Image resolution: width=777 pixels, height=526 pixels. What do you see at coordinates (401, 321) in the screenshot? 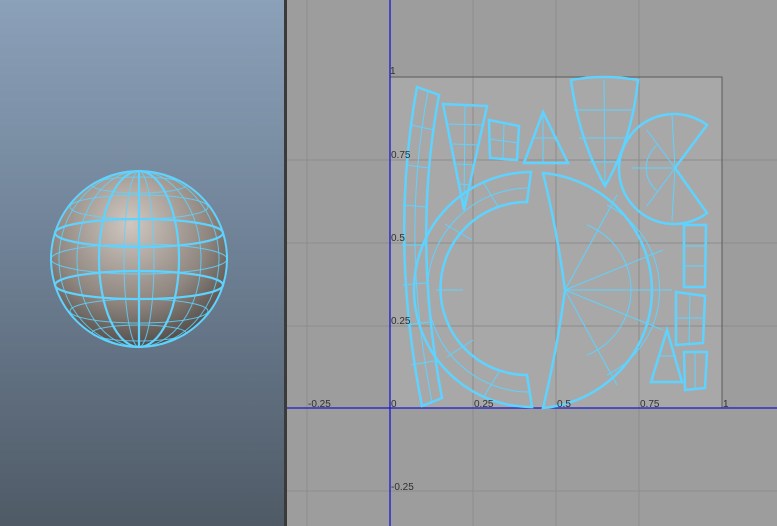
I see `label-v-025: 0.25` at bounding box center [401, 321].